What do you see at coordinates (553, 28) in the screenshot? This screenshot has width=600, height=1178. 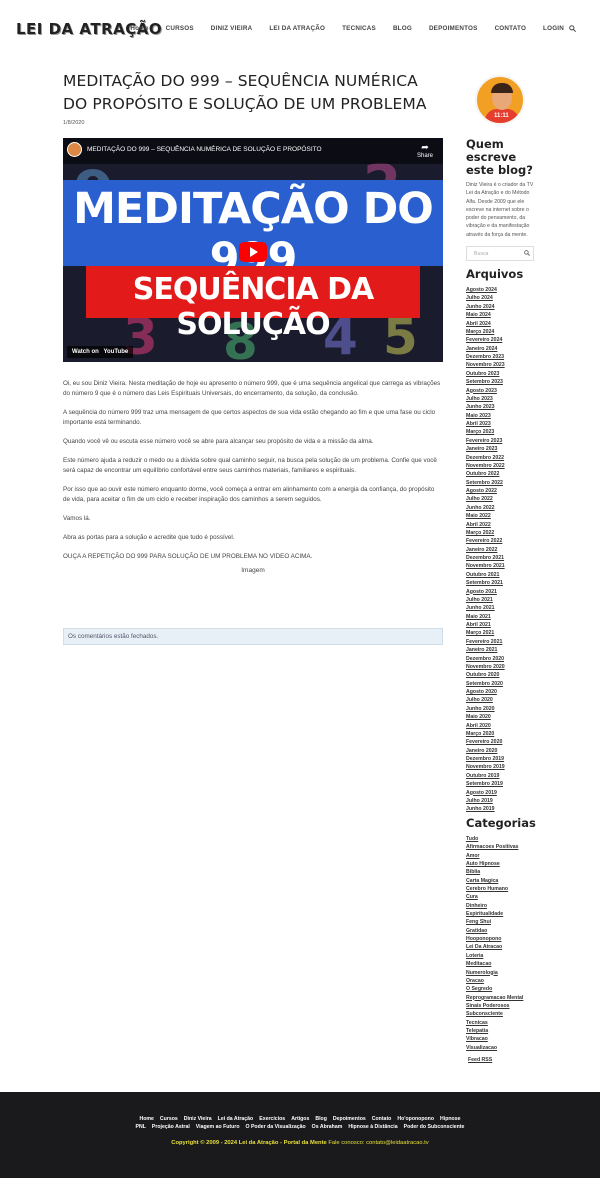 I see `nav-login: LOGIN` at bounding box center [553, 28].